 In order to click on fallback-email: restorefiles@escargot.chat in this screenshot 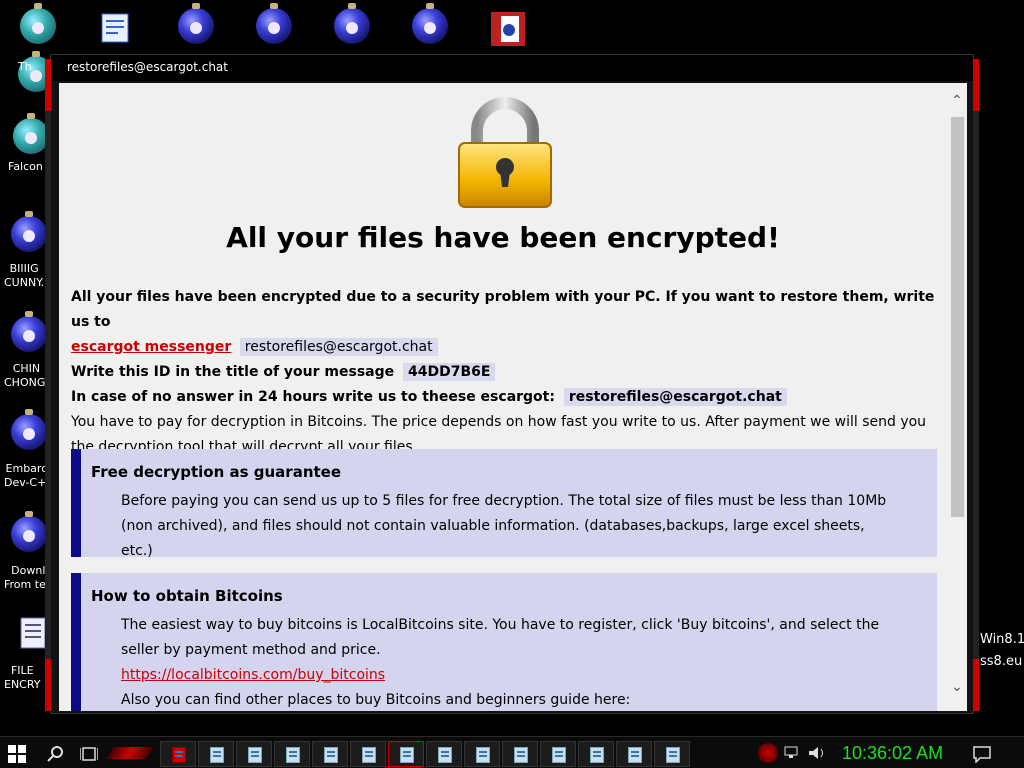, I will do `click(675, 397)`.